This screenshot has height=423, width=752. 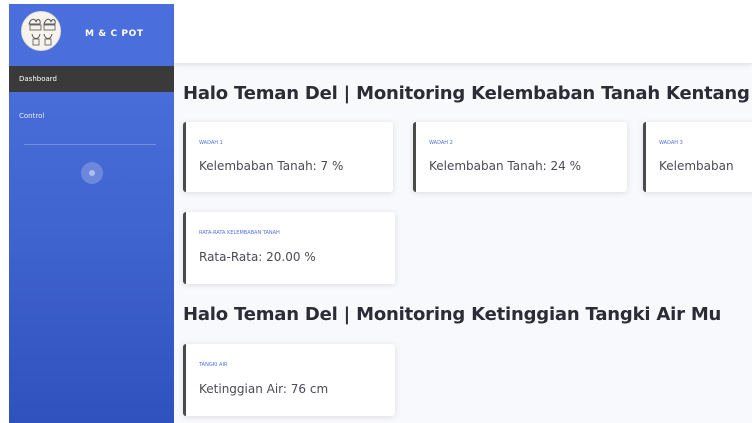 I want to click on topbar, so click(x=463, y=33).